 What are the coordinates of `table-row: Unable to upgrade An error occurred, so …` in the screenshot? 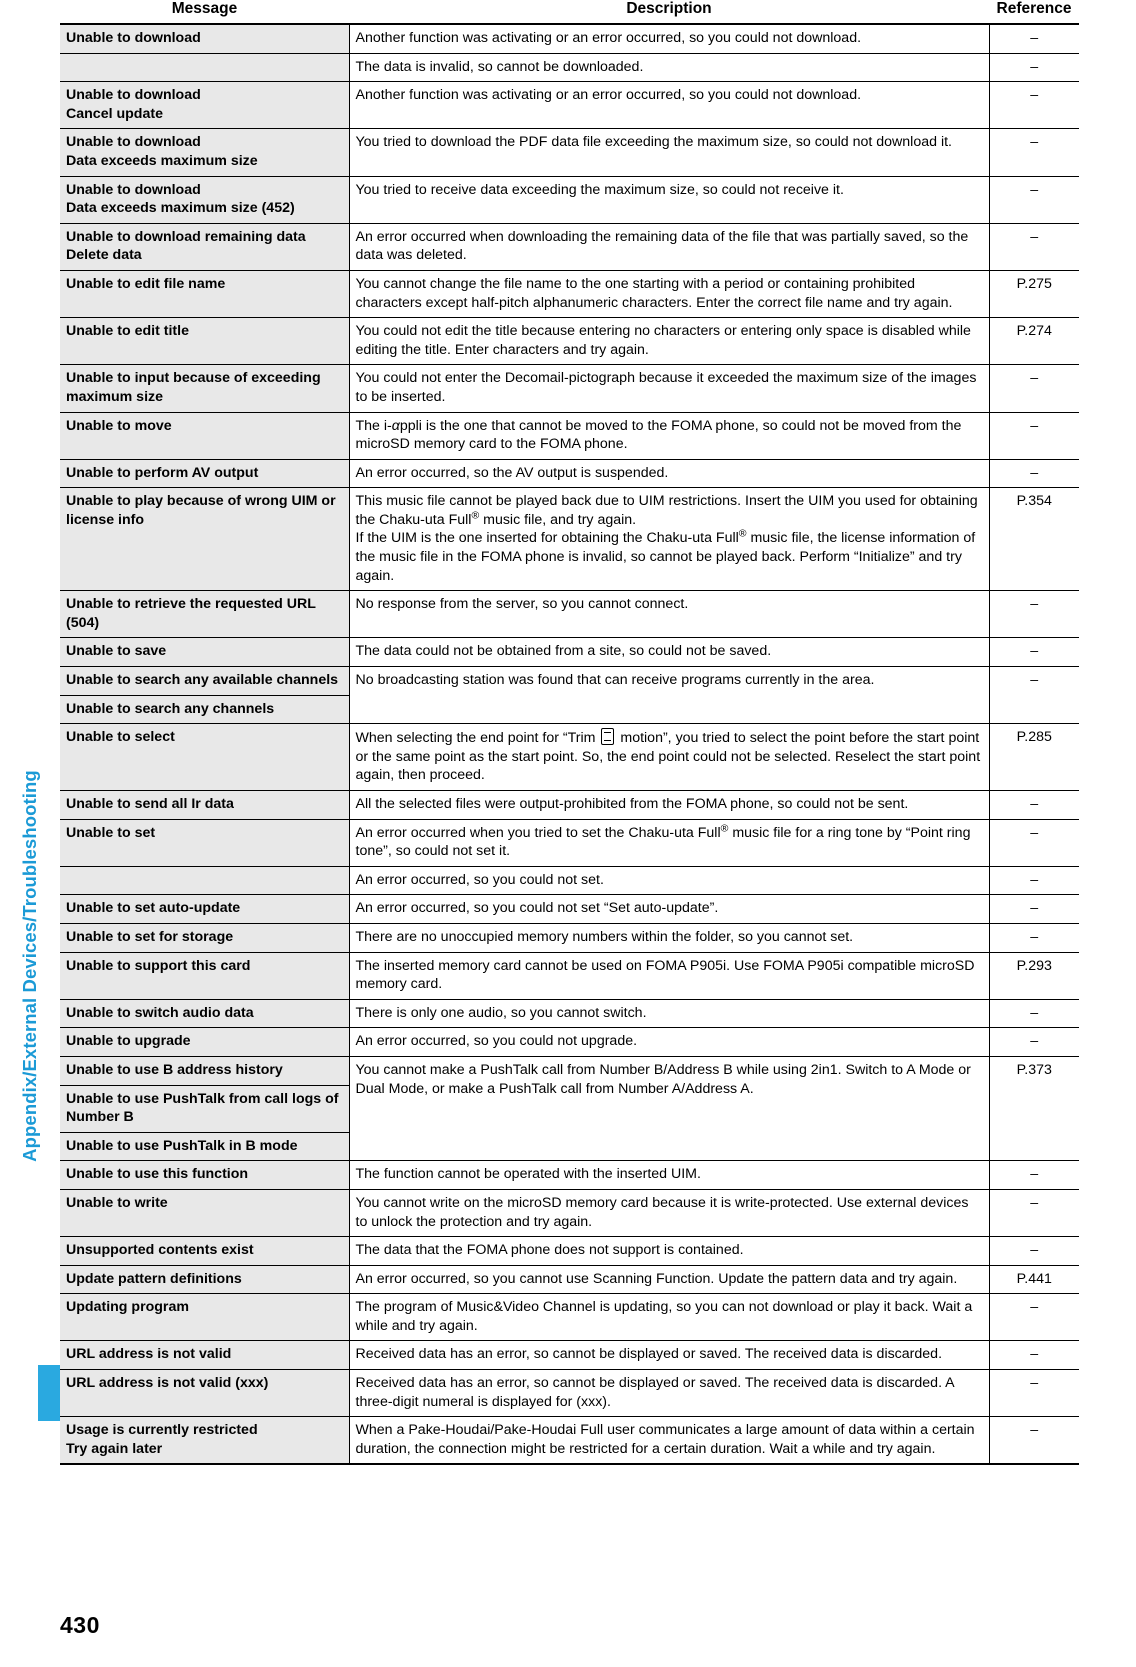 It's located at (569, 1042).